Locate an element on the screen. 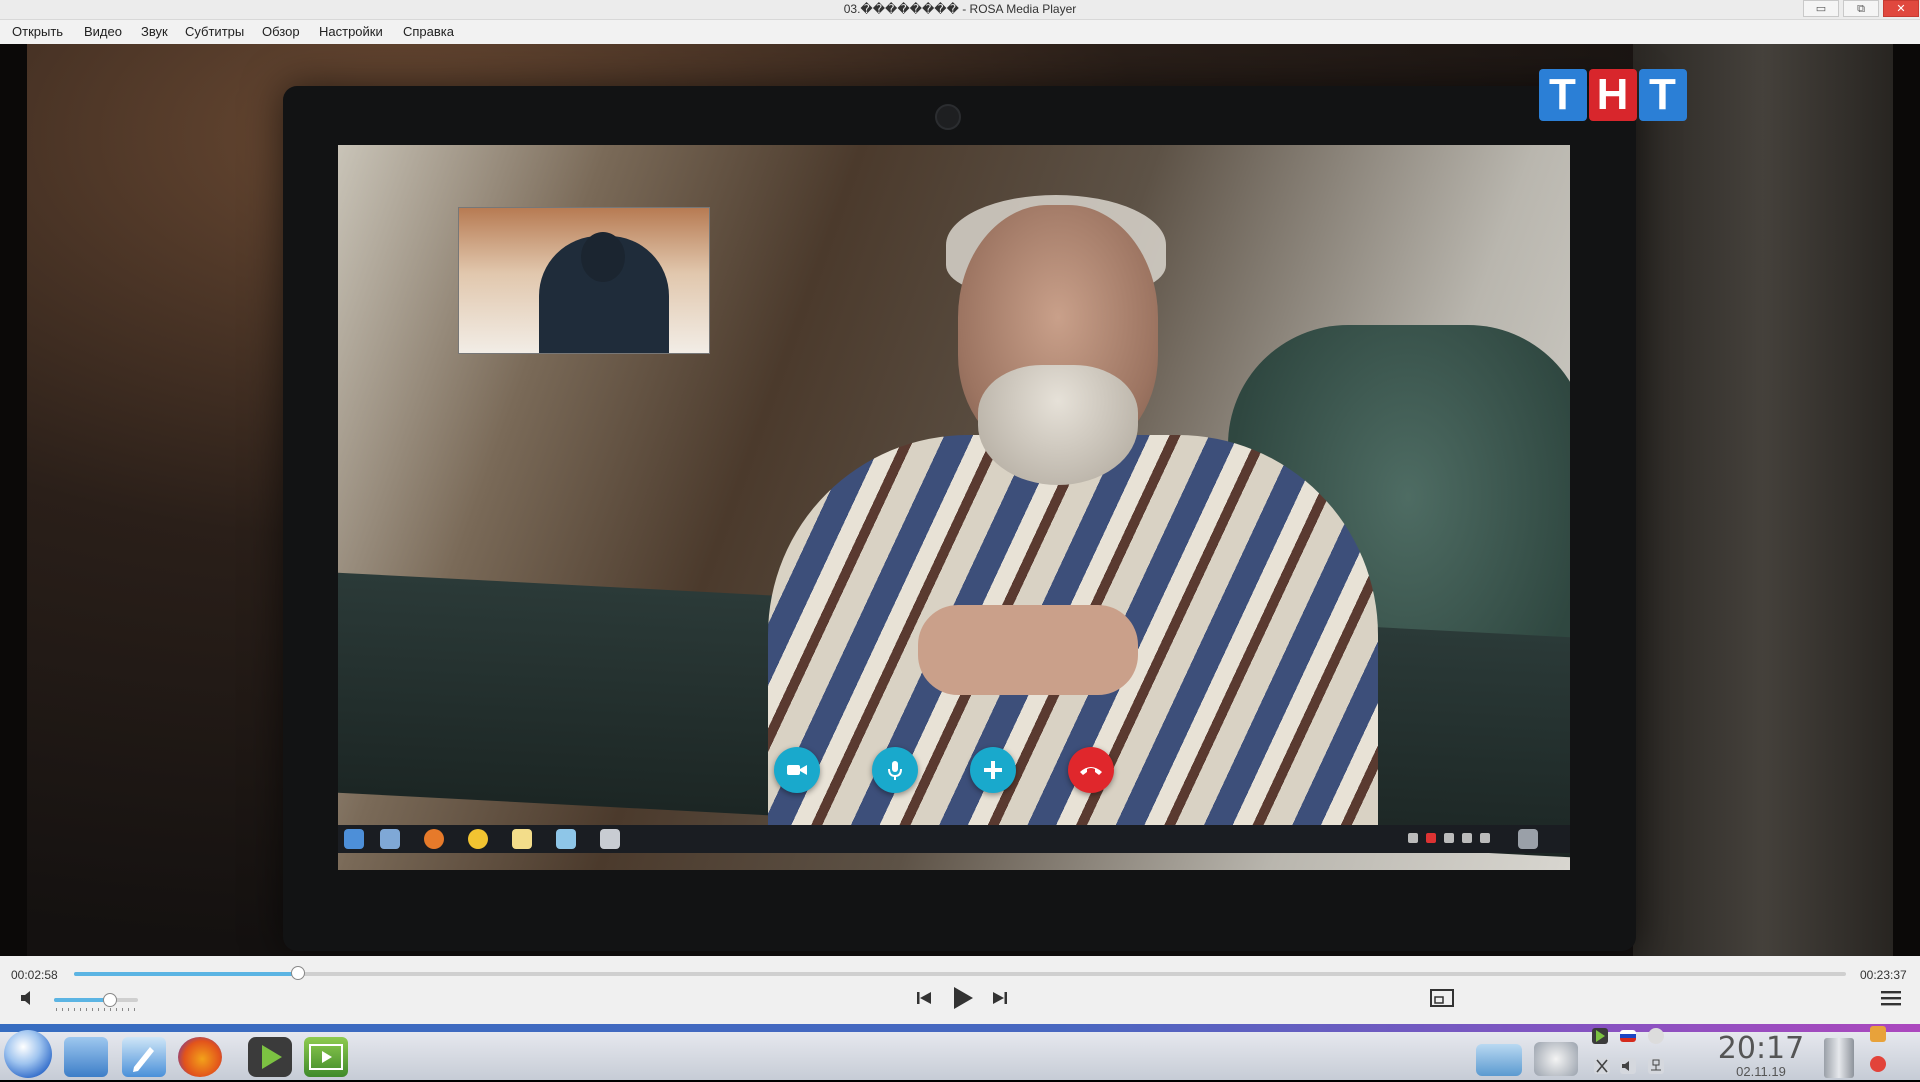 The width and height of the screenshot is (1920, 1082). next-icon is located at coordinates (1000, 998).